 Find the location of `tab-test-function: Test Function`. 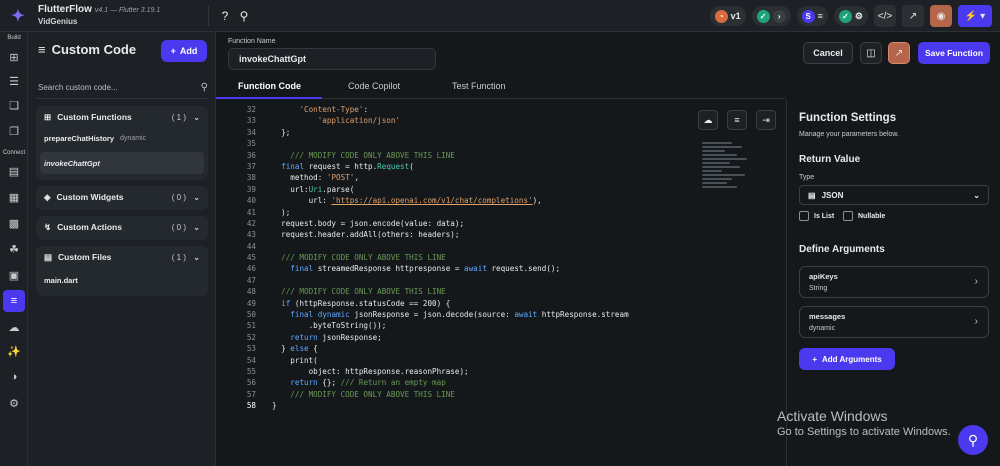

tab-test-function: Test Function is located at coordinates (479, 86).